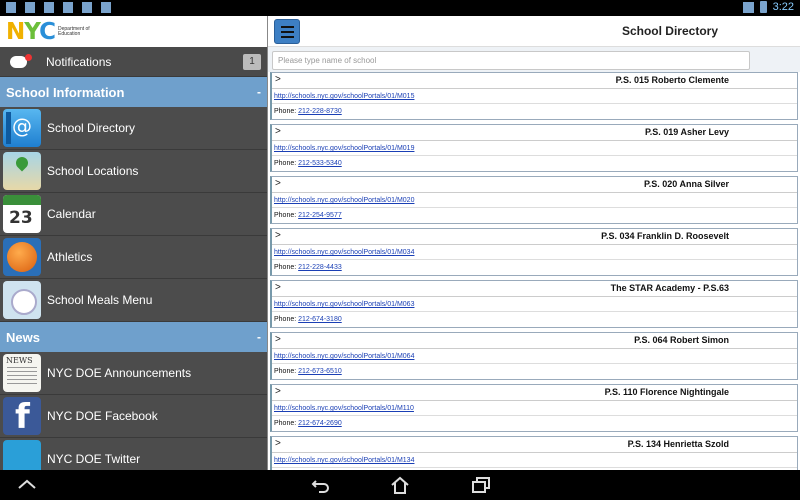  What do you see at coordinates (320, 163) in the screenshot?
I see `phone-number-link: 212-533-5340` at bounding box center [320, 163].